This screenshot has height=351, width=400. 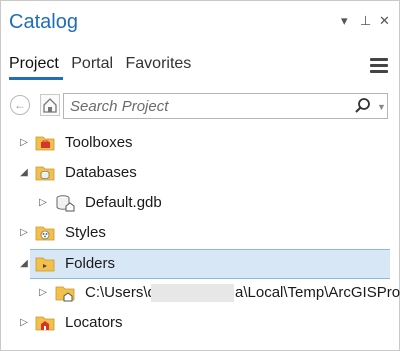 I want to click on redacted-area, so click(x=192, y=293).